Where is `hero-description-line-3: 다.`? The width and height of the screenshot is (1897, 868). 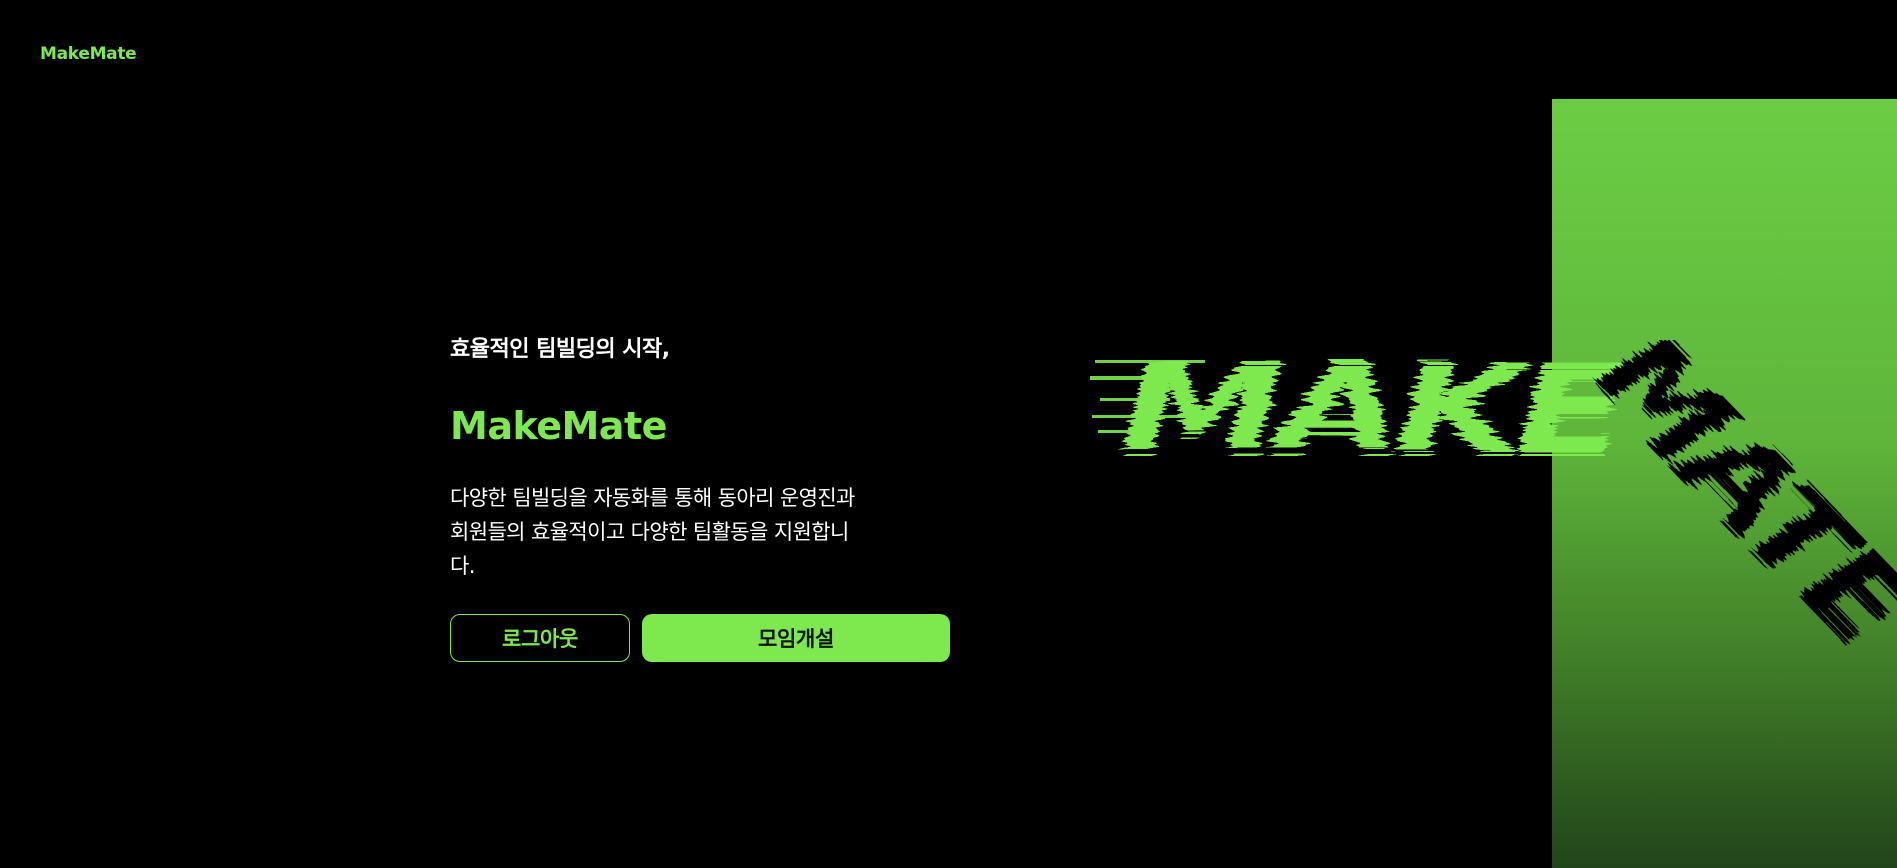
hero-description-line-3: 다. is located at coordinates (462, 566).